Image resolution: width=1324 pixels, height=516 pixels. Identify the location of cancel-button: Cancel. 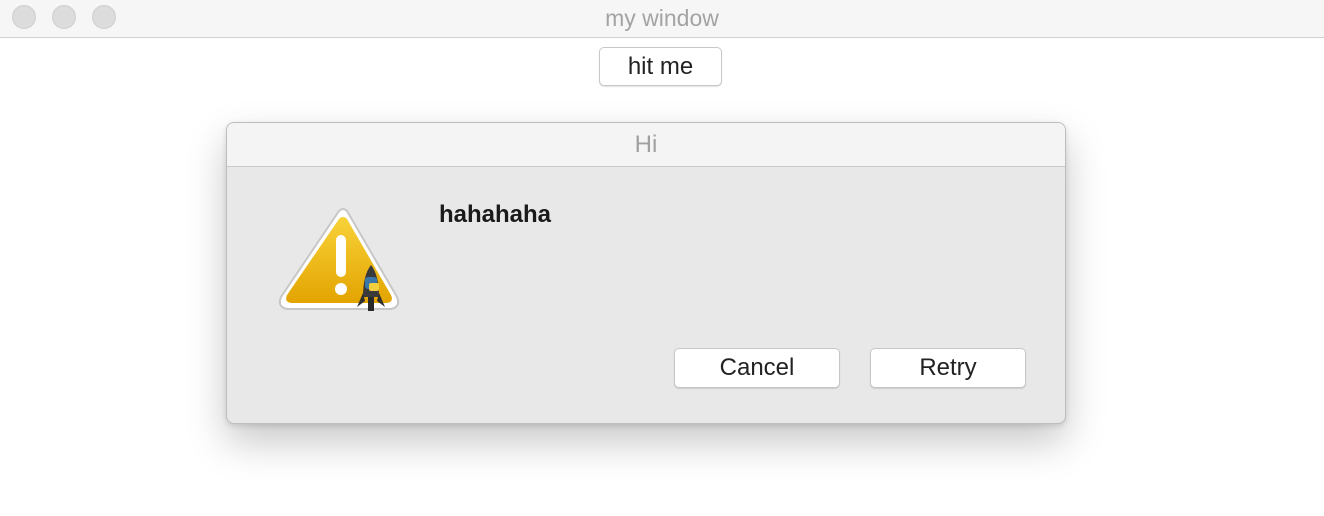
(757, 368).